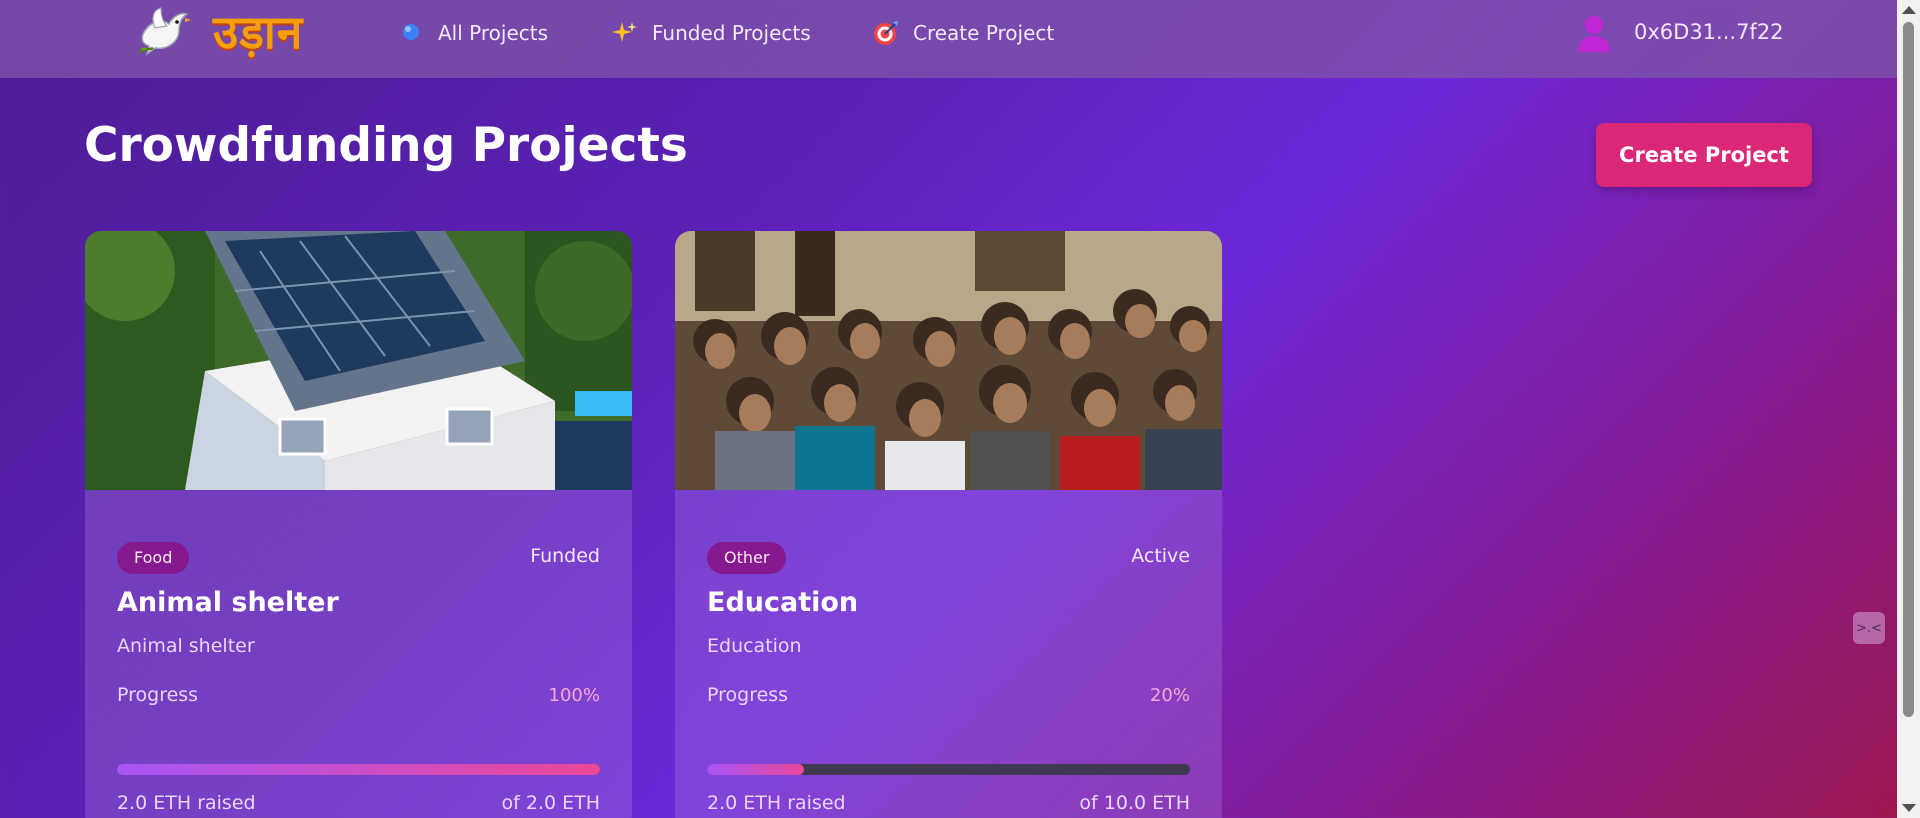 Image resolution: width=1920 pixels, height=818 pixels. Describe the element at coordinates (153, 558) in the screenshot. I see `category-badge: Food` at that location.